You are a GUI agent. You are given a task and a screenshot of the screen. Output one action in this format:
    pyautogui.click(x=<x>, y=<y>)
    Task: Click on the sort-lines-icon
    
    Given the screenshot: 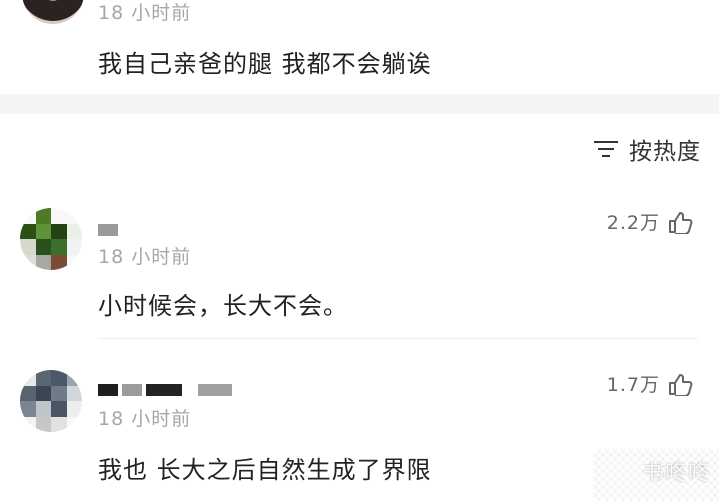 What is the action you would take?
    pyautogui.click(x=606, y=149)
    